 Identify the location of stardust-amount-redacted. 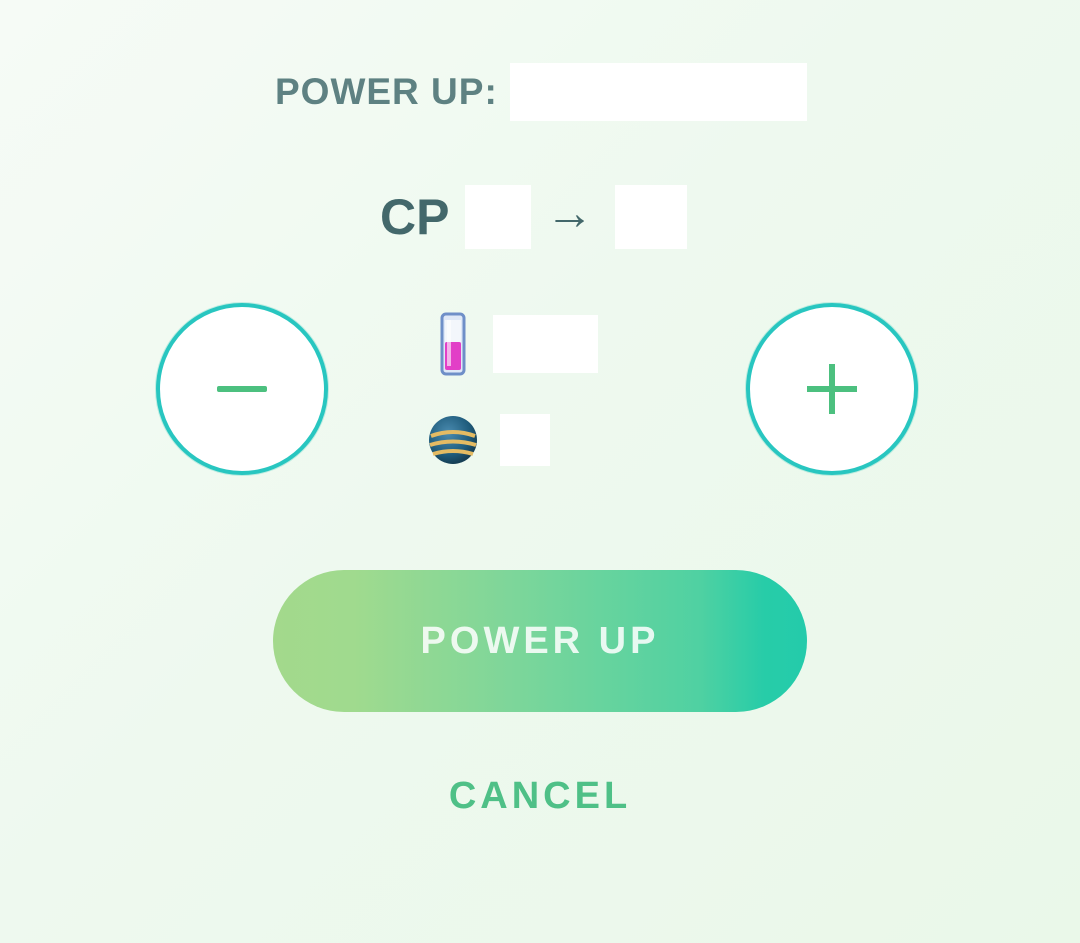
(525, 440).